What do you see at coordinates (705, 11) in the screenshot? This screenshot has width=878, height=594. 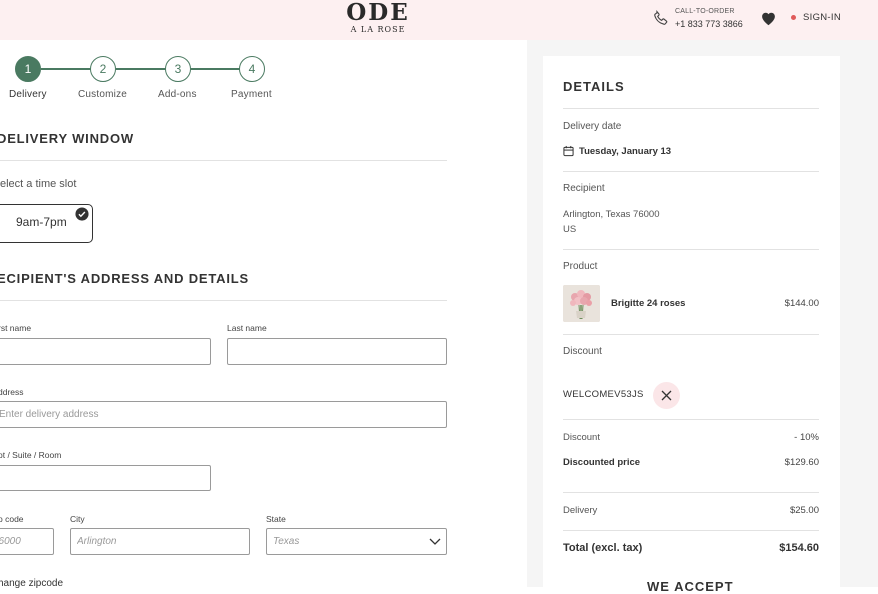 I see `call-to-order-label: CALL-TO-ORDER` at bounding box center [705, 11].